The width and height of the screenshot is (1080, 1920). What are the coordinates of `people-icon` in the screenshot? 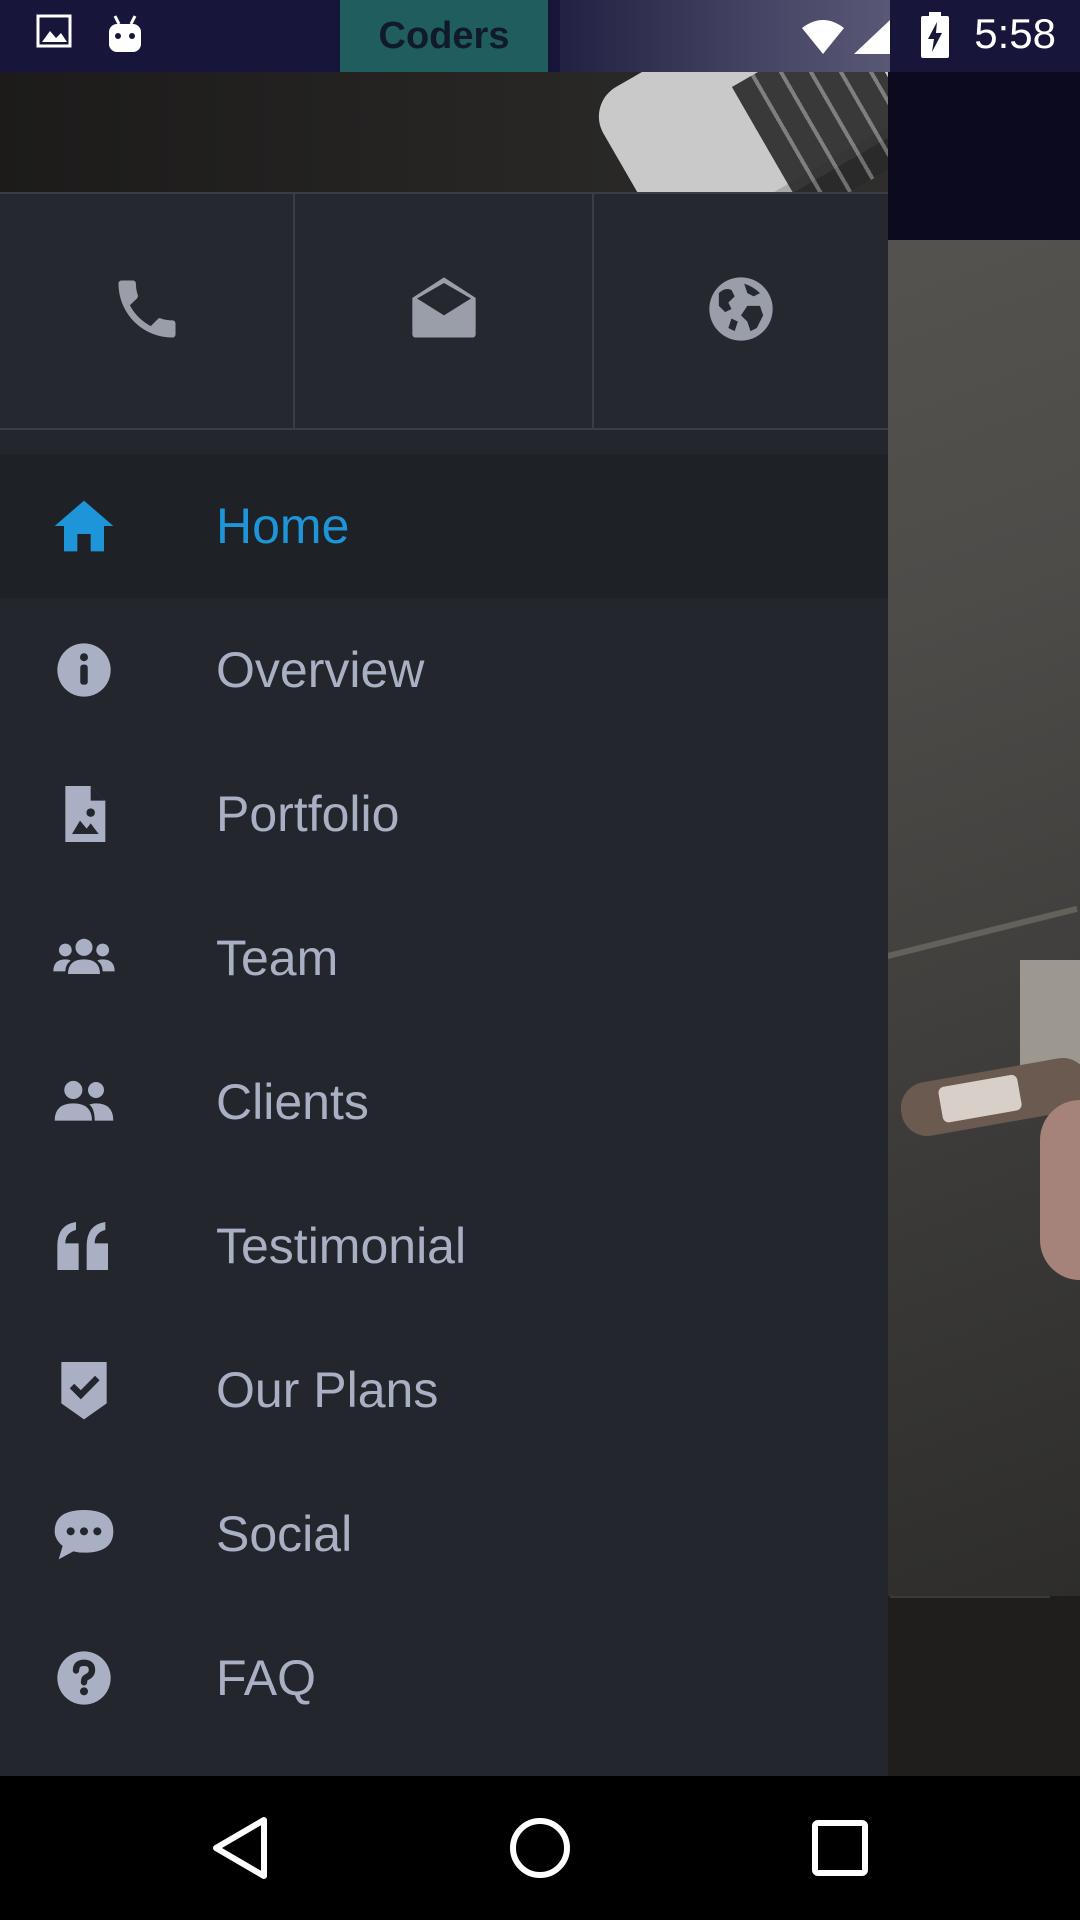 It's located at (84, 1102).